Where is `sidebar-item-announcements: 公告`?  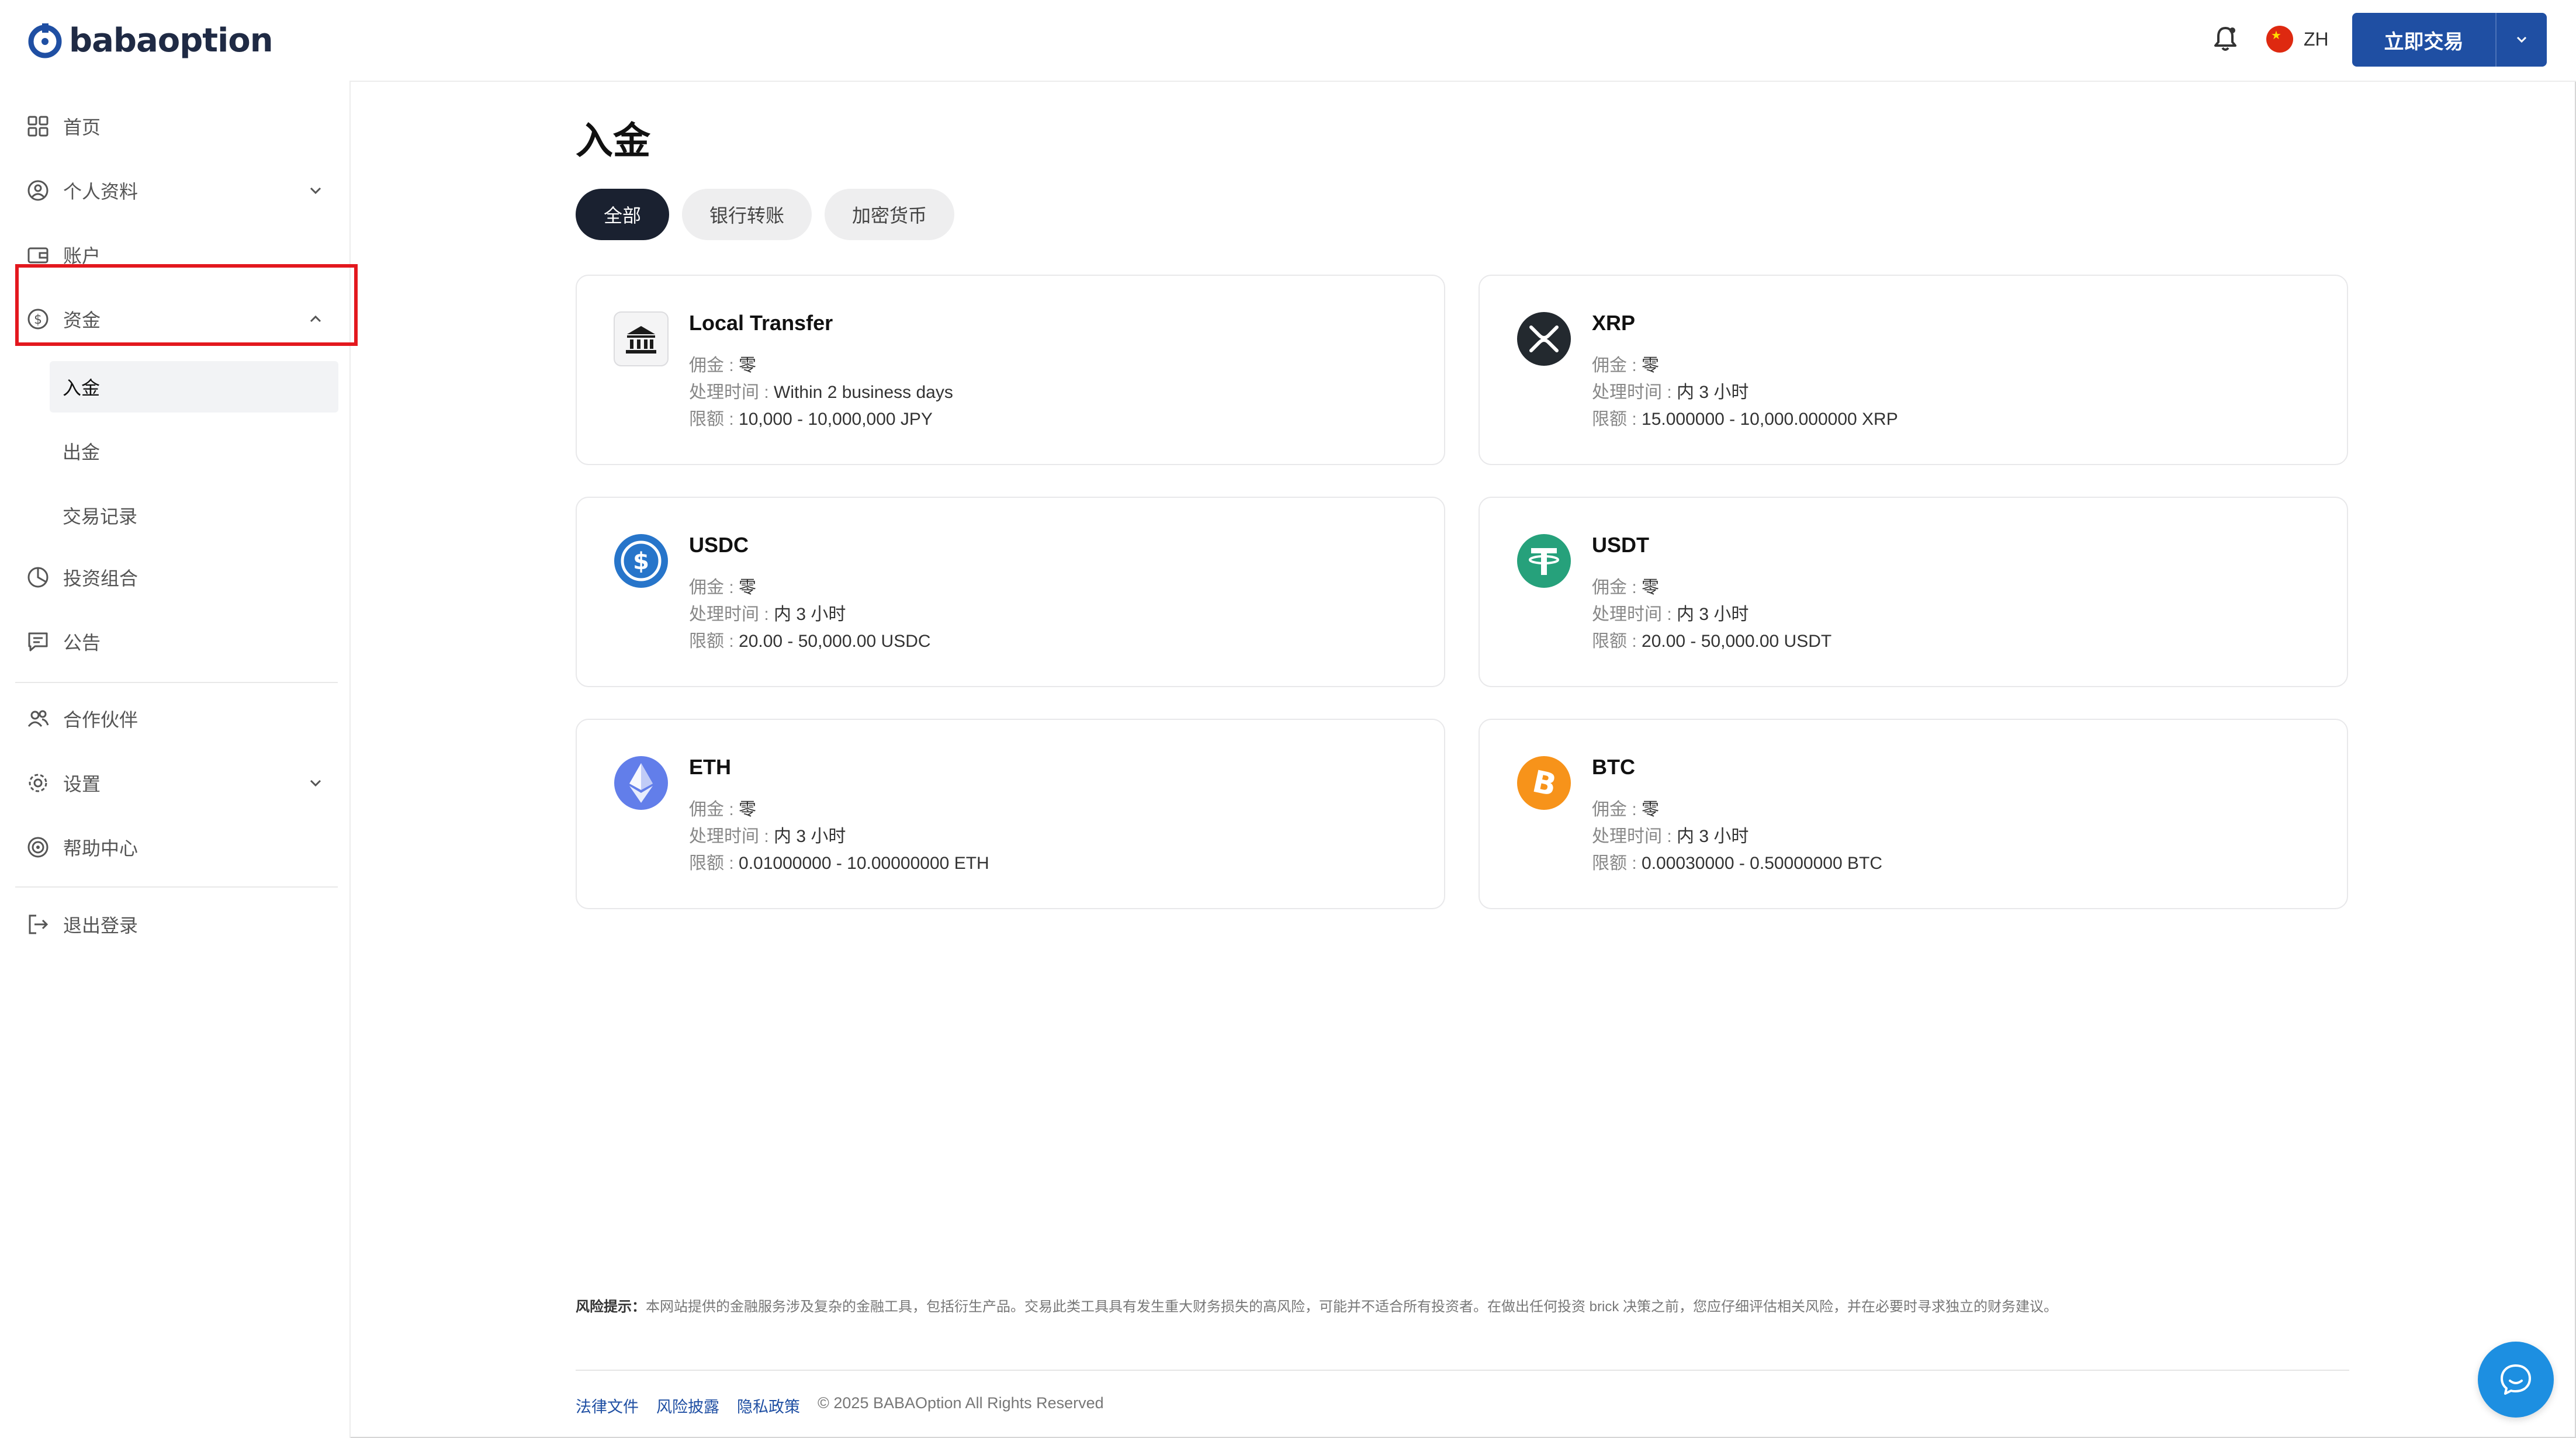 sidebar-item-announcements: 公告 is located at coordinates (176, 641).